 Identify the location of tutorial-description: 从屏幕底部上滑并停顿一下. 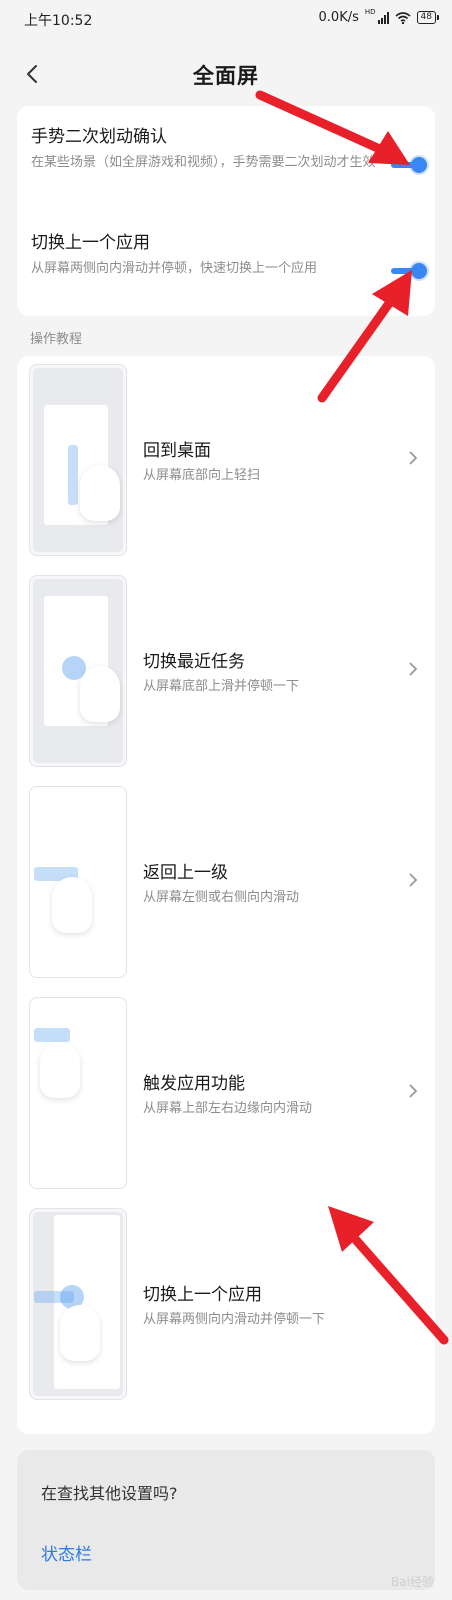
(221, 686).